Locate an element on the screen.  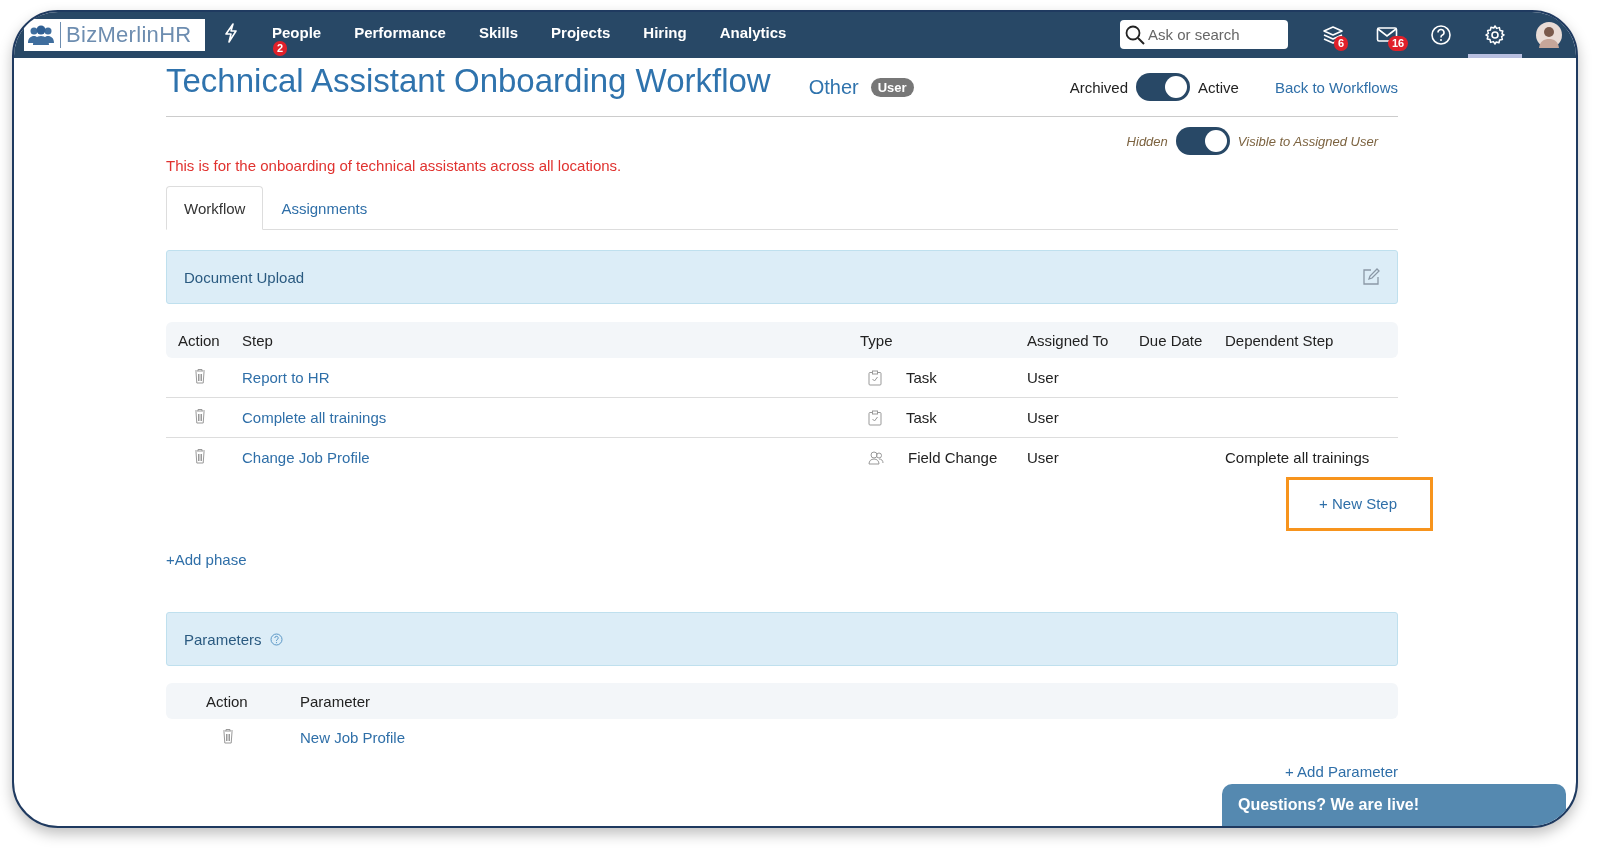
column-header: Type is located at coordinates (877, 340).